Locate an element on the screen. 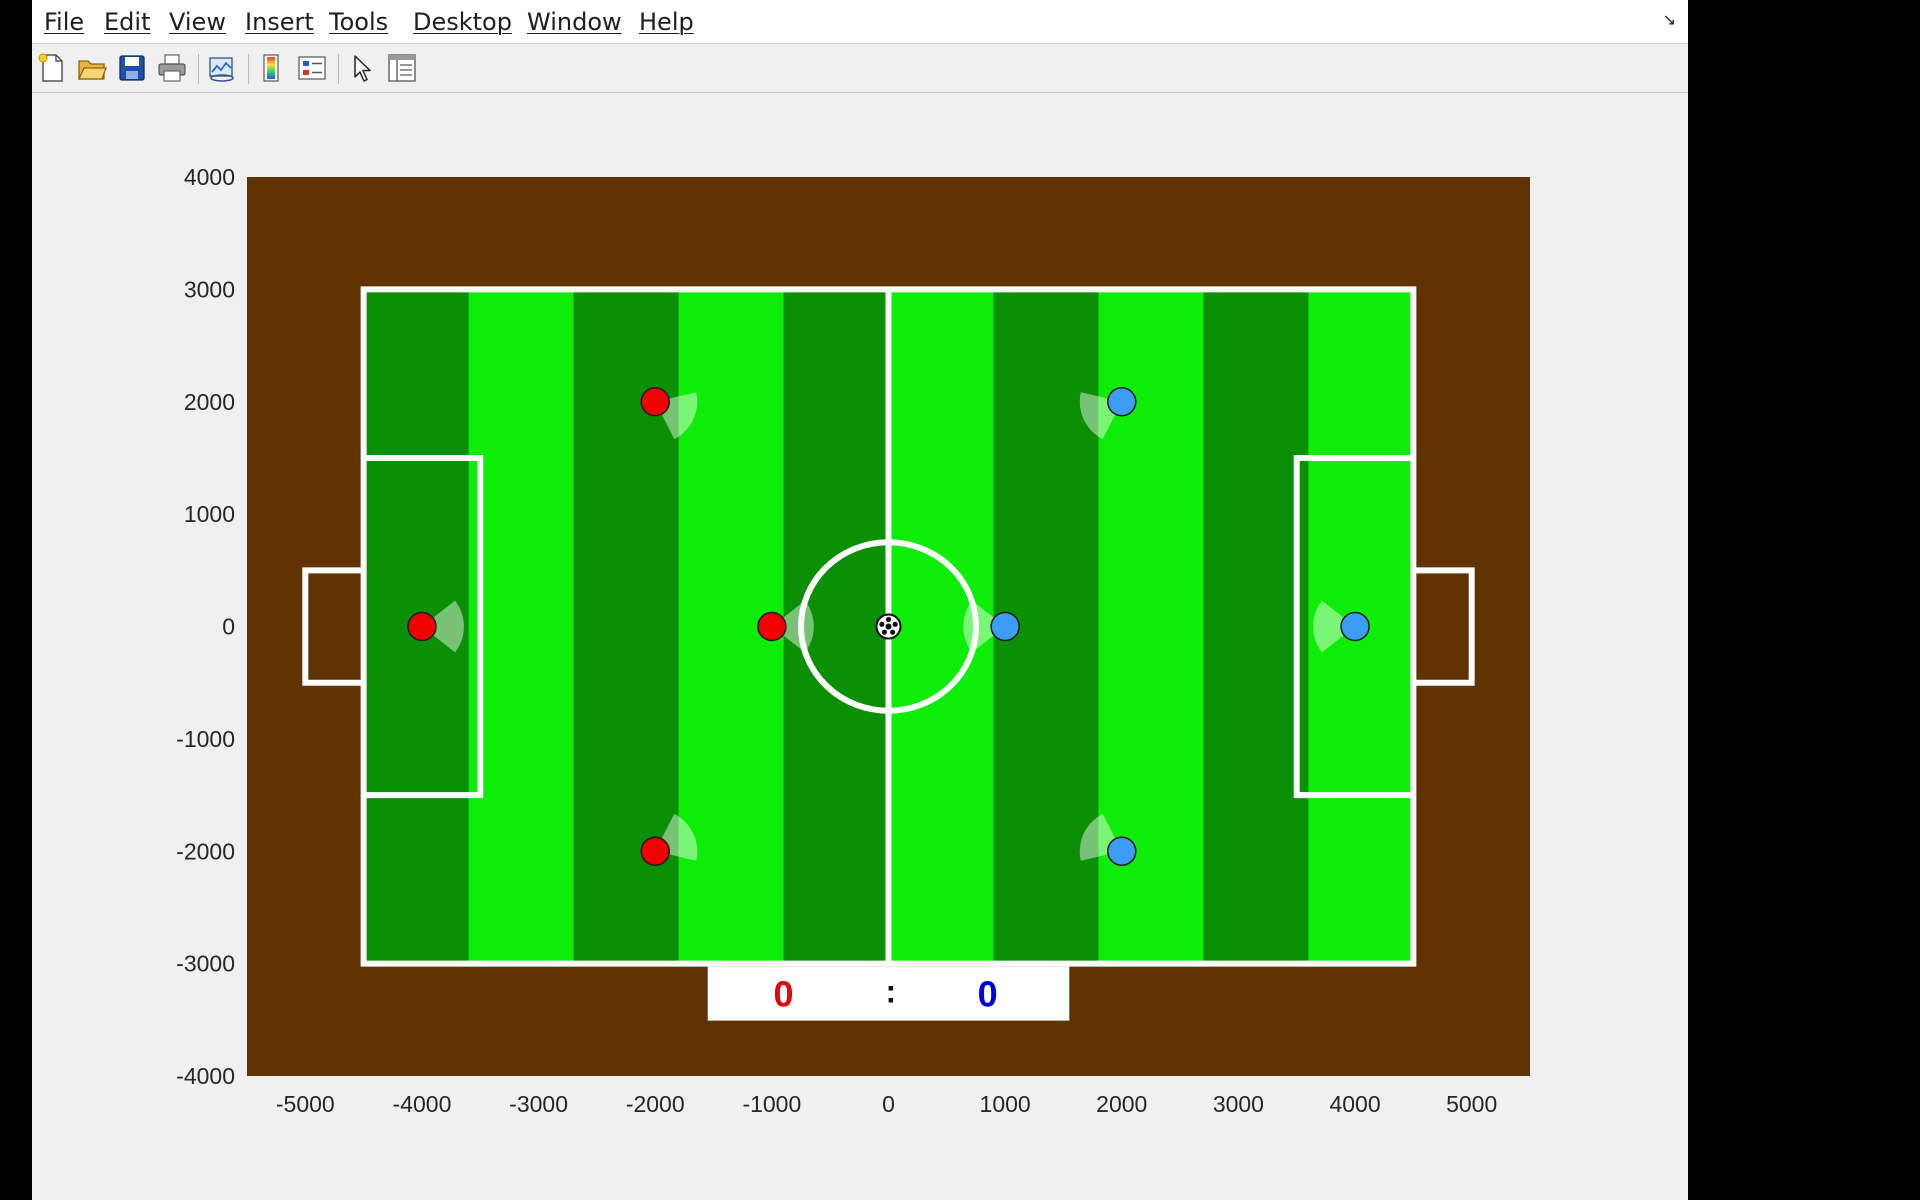 The width and height of the screenshot is (1920, 1200). y-tick-label: 3000 is located at coordinates (209, 289).